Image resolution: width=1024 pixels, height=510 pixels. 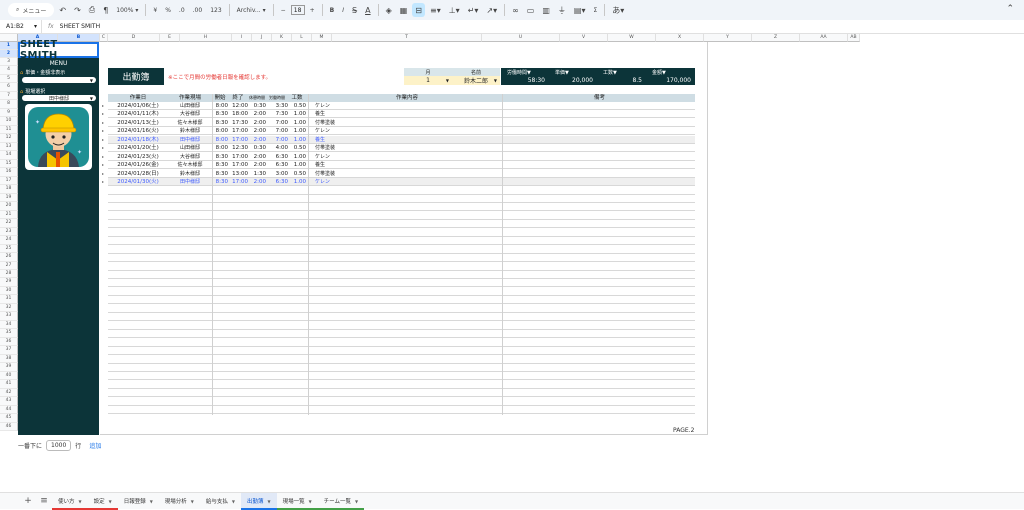 What do you see at coordinates (9, 291) in the screenshot?
I see `row-header: 30` at bounding box center [9, 291].